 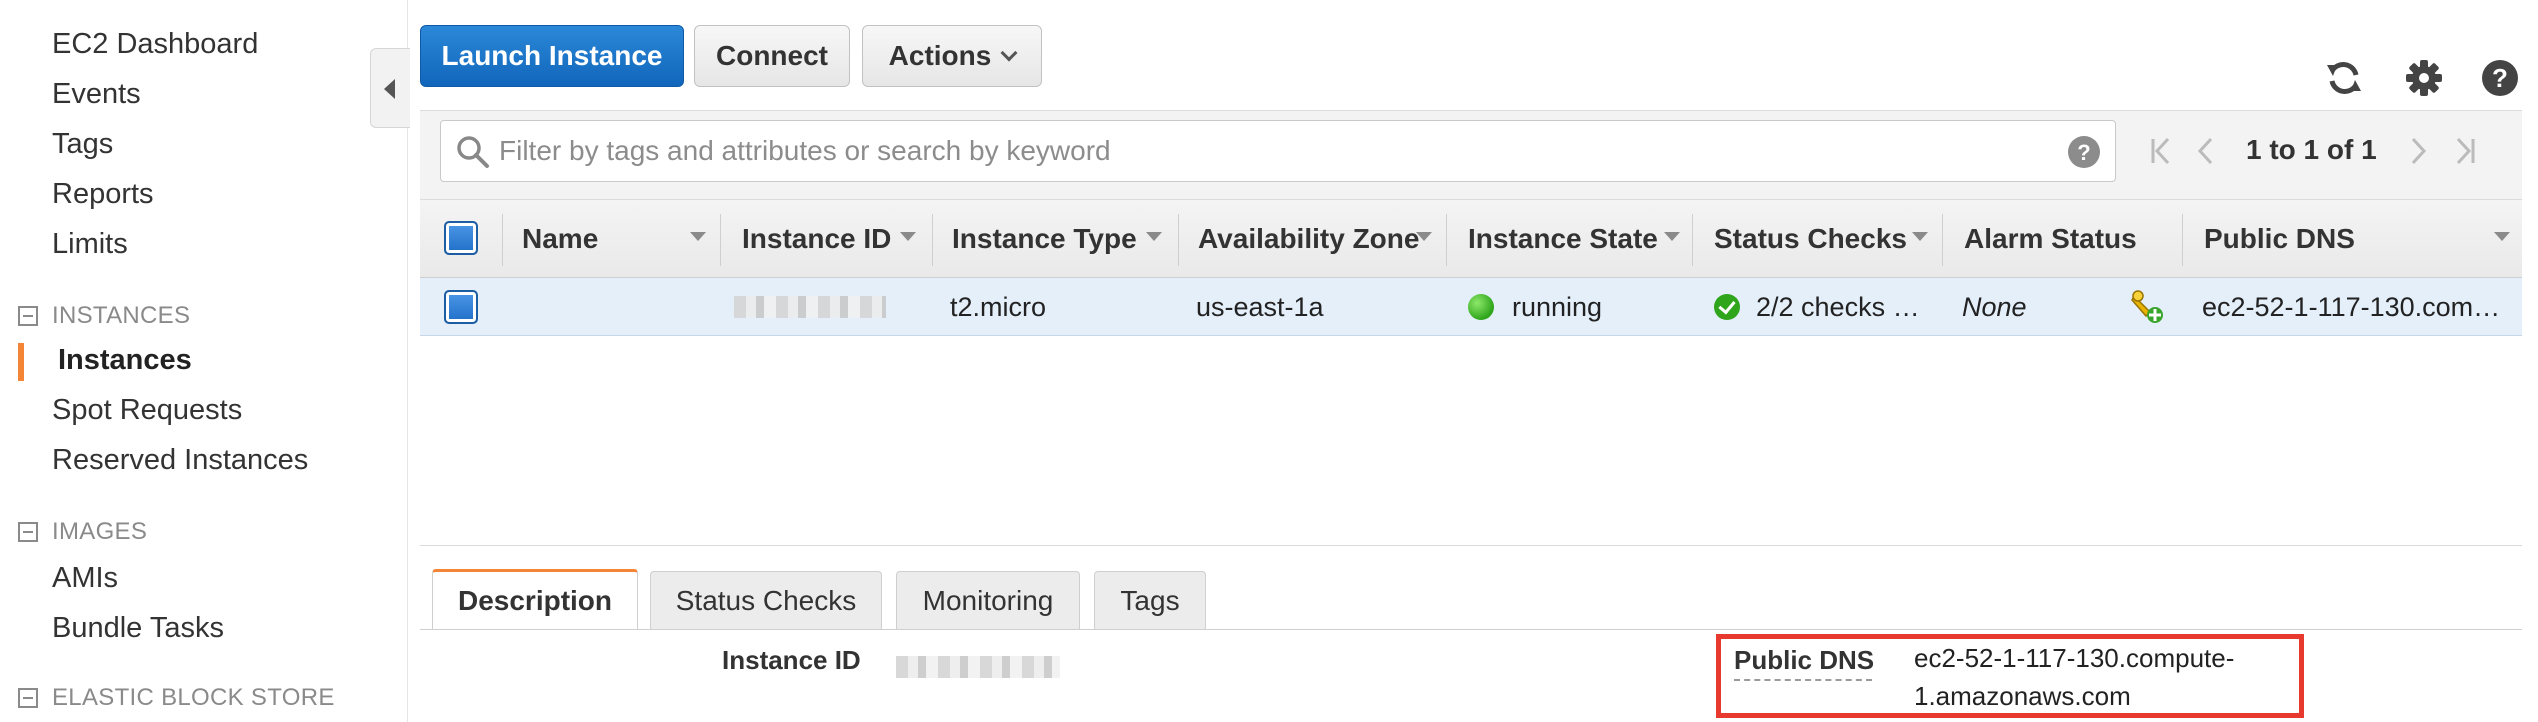 I want to click on select-all-checkbox, so click(x=461, y=238).